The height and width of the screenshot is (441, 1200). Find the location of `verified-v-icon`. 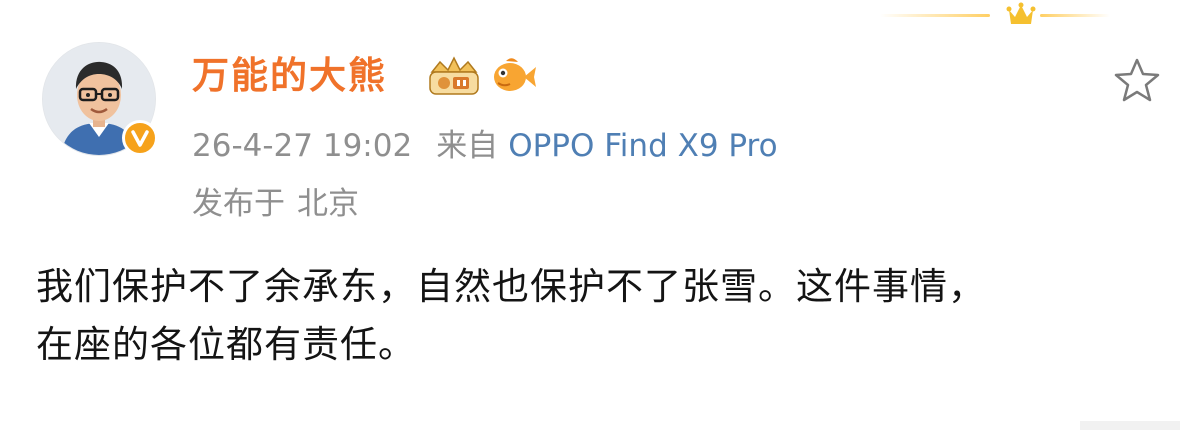

verified-v-icon is located at coordinates (140, 138).